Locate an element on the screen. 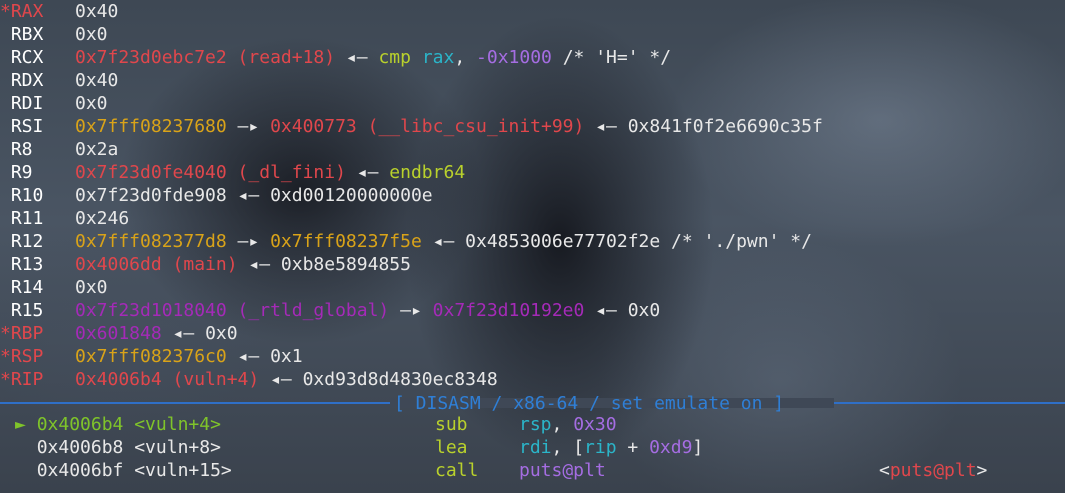 This screenshot has height=493, width=1065. register-row-rbp: *RBP 0x601848 ◂— 0x0 is located at coordinates (119, 333).